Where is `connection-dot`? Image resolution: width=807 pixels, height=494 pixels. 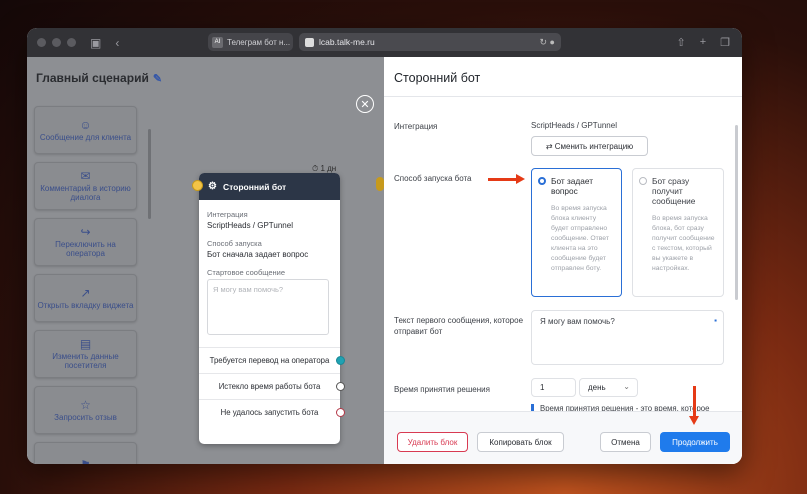 connection-dot is located at coordinates (380, 184).